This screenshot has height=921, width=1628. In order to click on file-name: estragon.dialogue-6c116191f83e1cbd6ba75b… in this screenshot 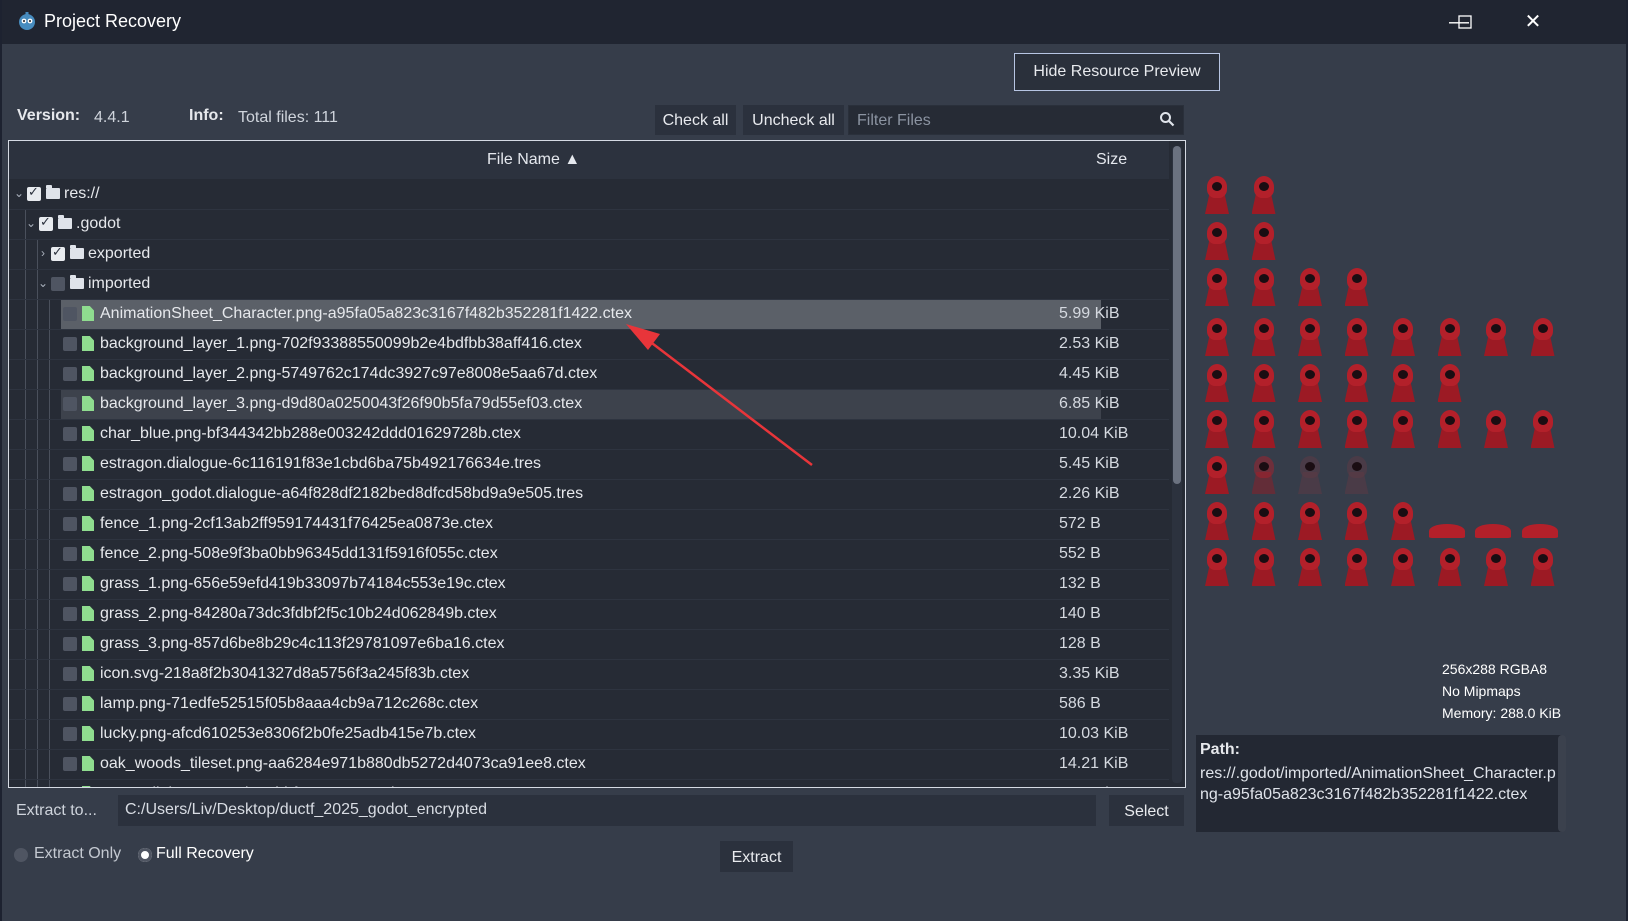, I will do `click(320, 463)`.